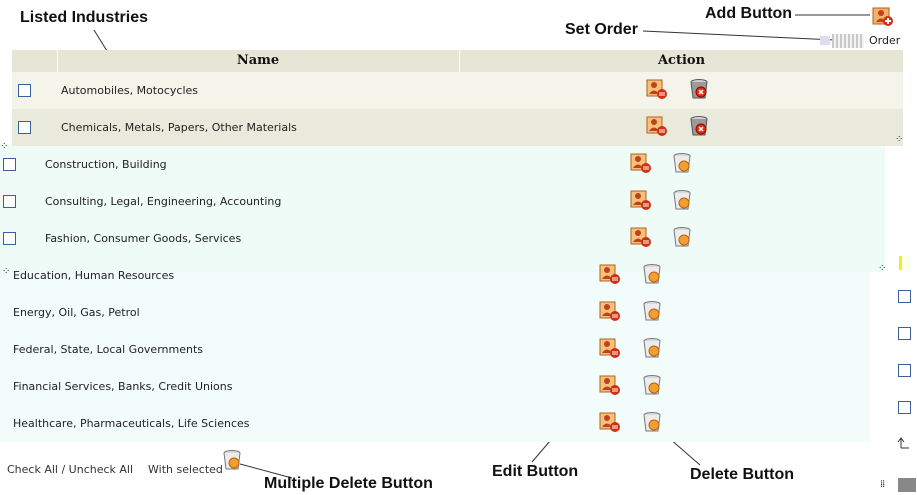 The image size is (917, 495). I want to click on table-header: Name Action, so click(457, 61).